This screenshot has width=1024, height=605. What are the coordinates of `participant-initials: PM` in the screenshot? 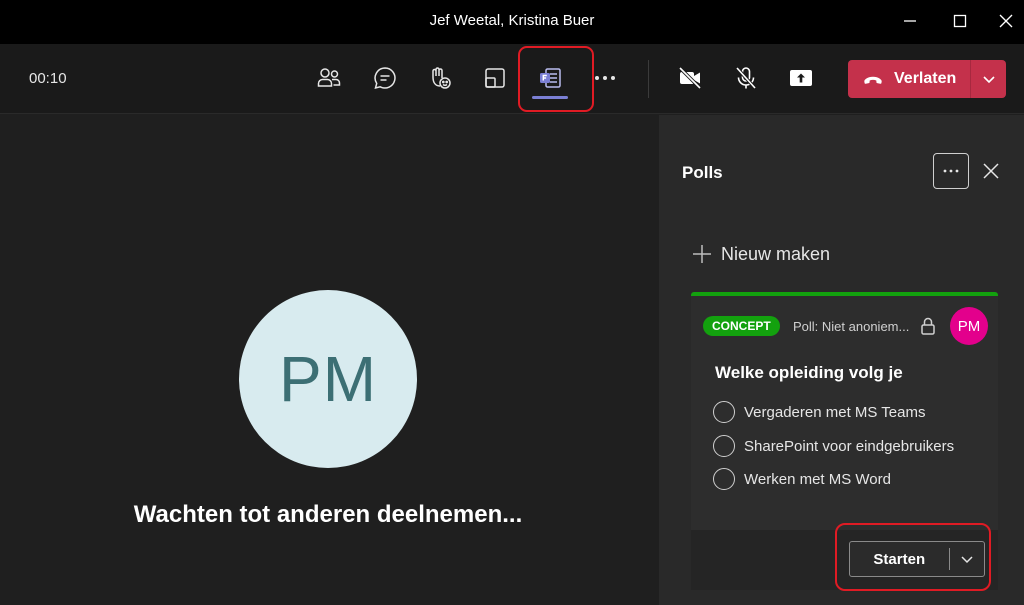 It's located at (328, 379).